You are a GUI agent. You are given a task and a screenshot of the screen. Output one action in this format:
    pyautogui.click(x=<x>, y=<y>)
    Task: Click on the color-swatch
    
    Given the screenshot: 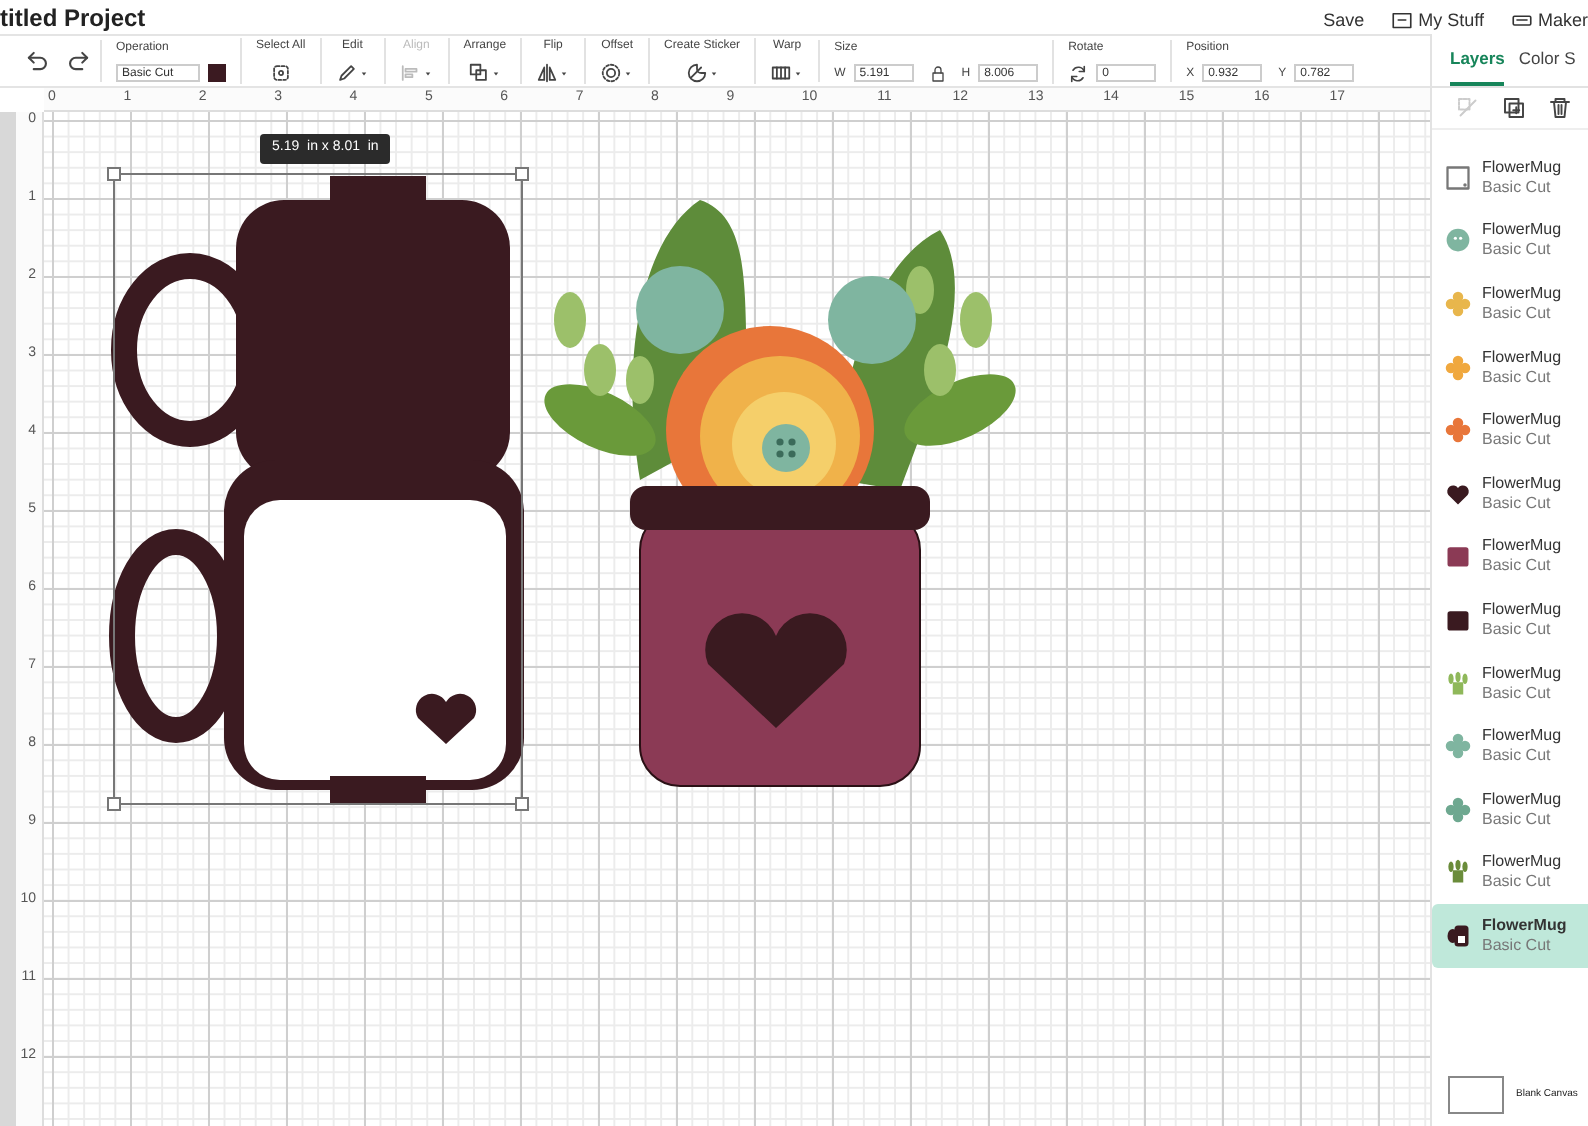 What is the action you would take?
    pyautogui.click(x=217, y=73)
    